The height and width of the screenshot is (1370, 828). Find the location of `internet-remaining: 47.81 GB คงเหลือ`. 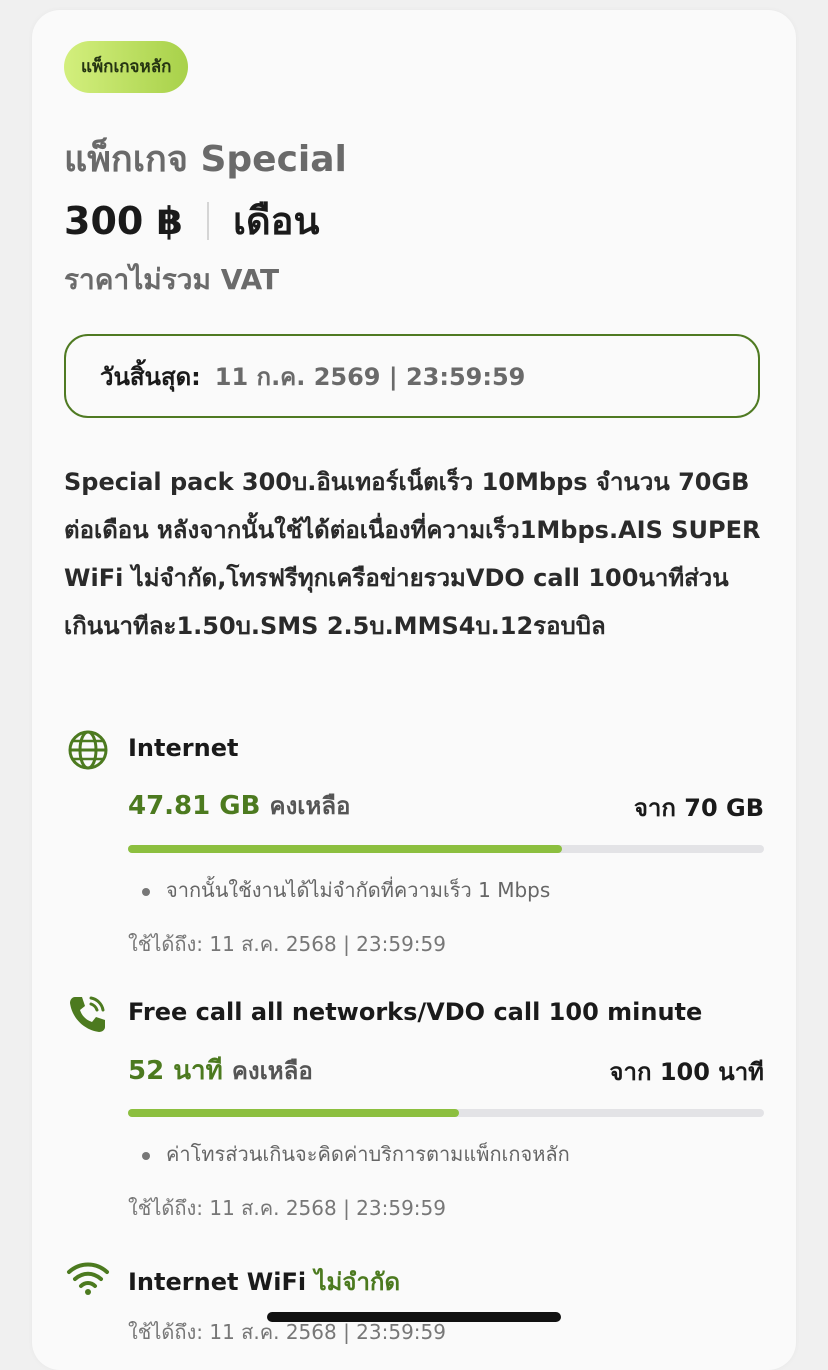

internet-remaining: 47.81 GB คงเหลือ is located at coordinates (239, 805).